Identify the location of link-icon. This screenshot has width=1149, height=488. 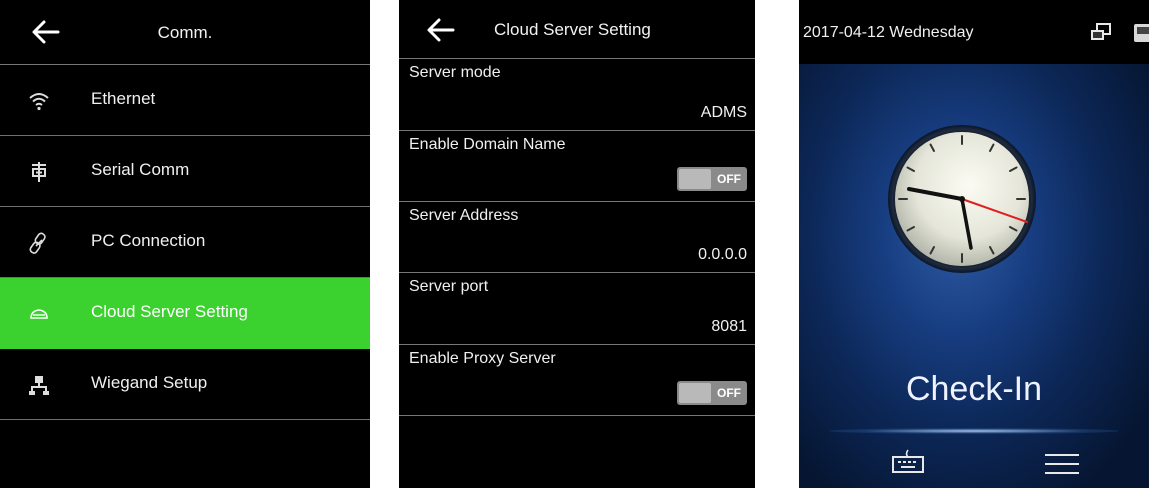
(37, 243).